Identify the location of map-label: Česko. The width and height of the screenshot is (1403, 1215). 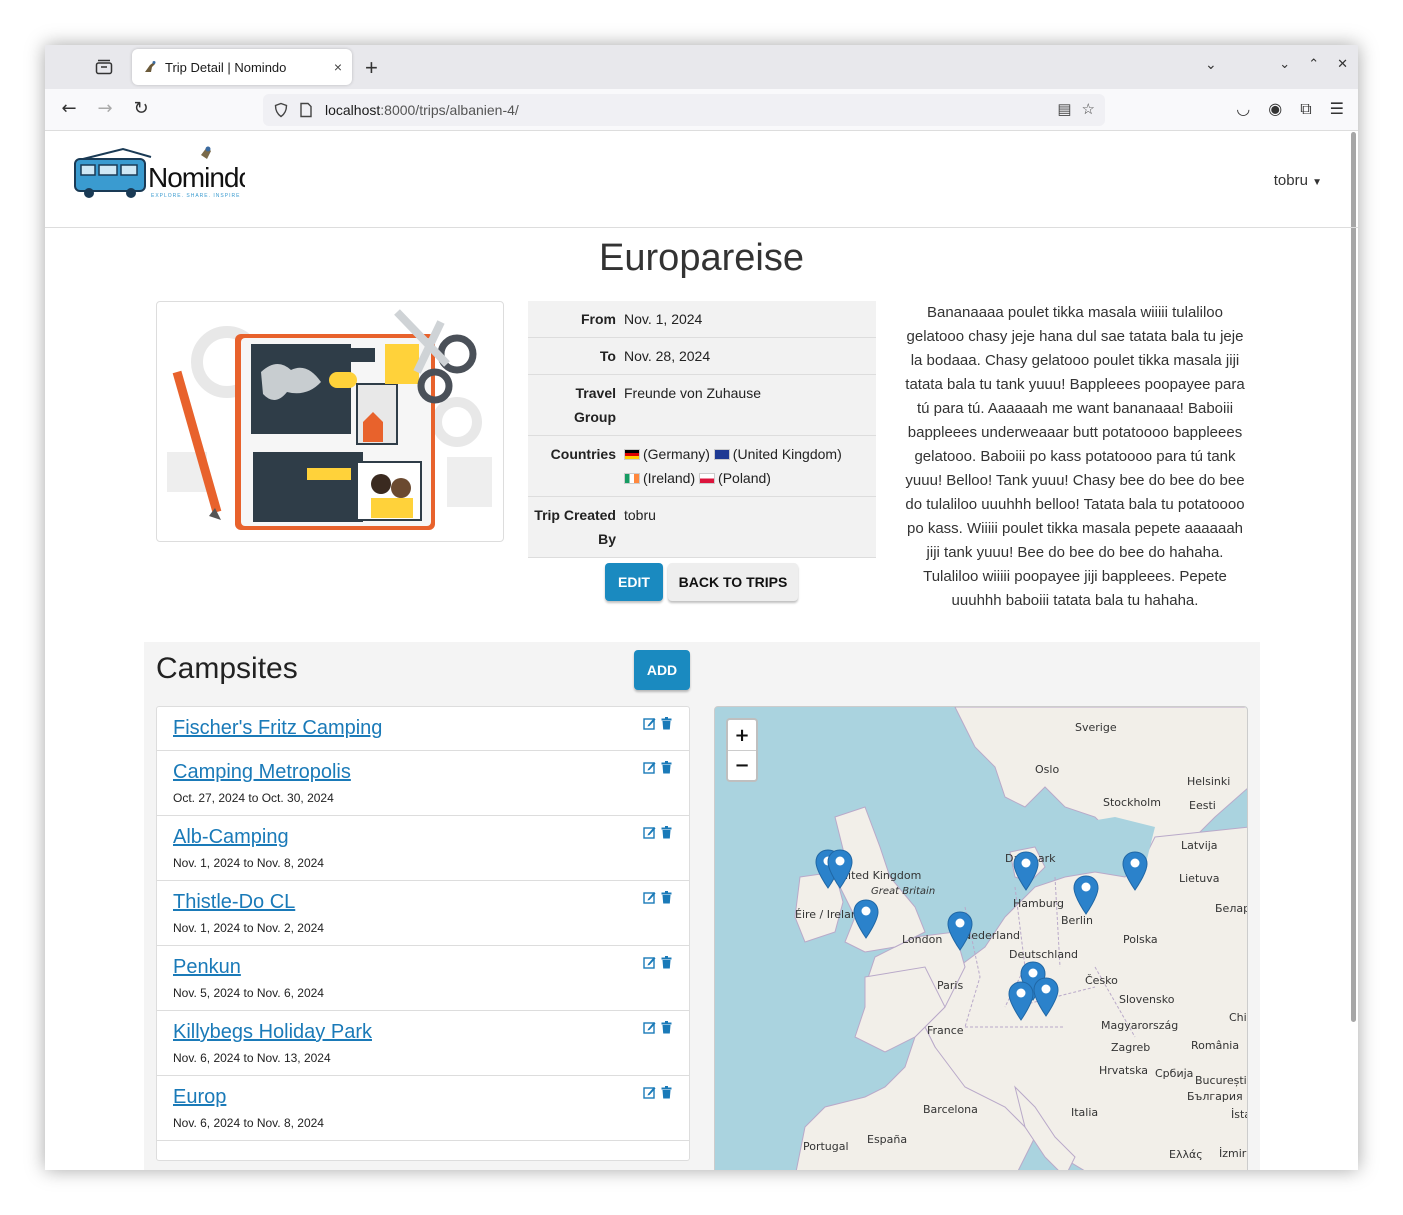
(1101, 980).